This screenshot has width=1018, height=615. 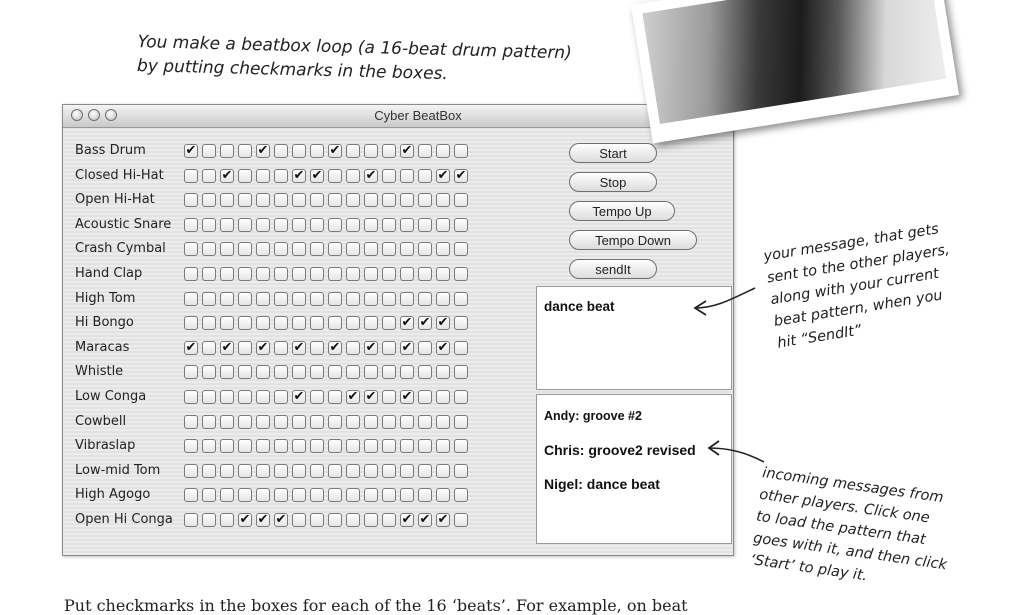 What do you see at coordinates (736, 455) in the screenshot?
I see `incoming-arrow` at bounding box center [736, 455].